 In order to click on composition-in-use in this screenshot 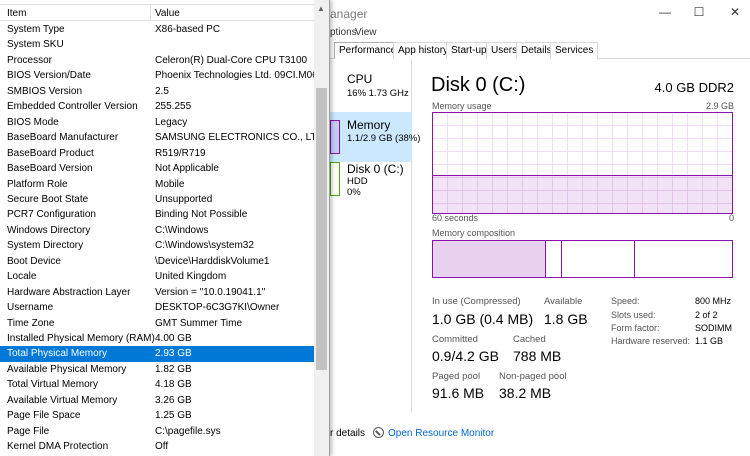, I will do `click(489, 259)`.